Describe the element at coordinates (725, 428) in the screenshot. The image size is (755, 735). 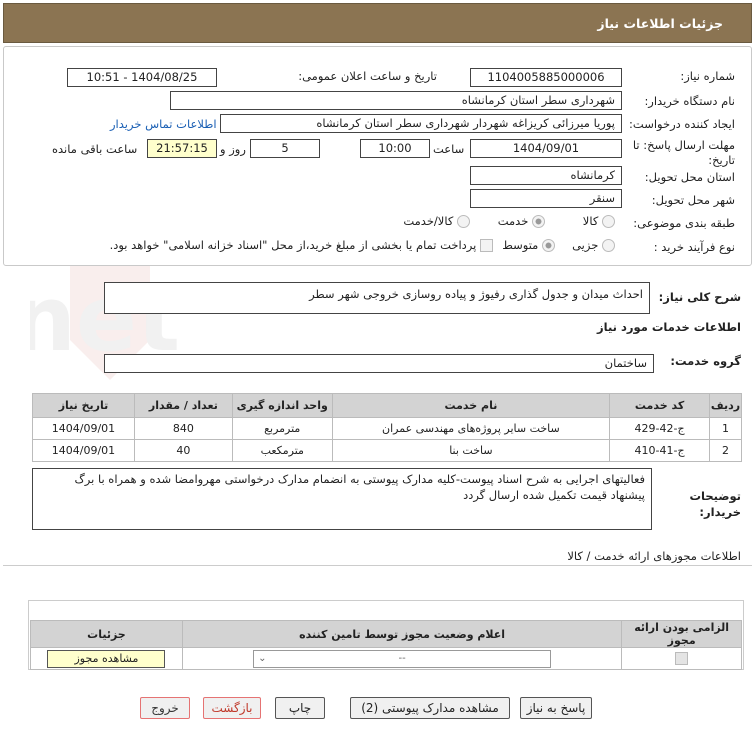
I see `cell-row: 1` at that location.